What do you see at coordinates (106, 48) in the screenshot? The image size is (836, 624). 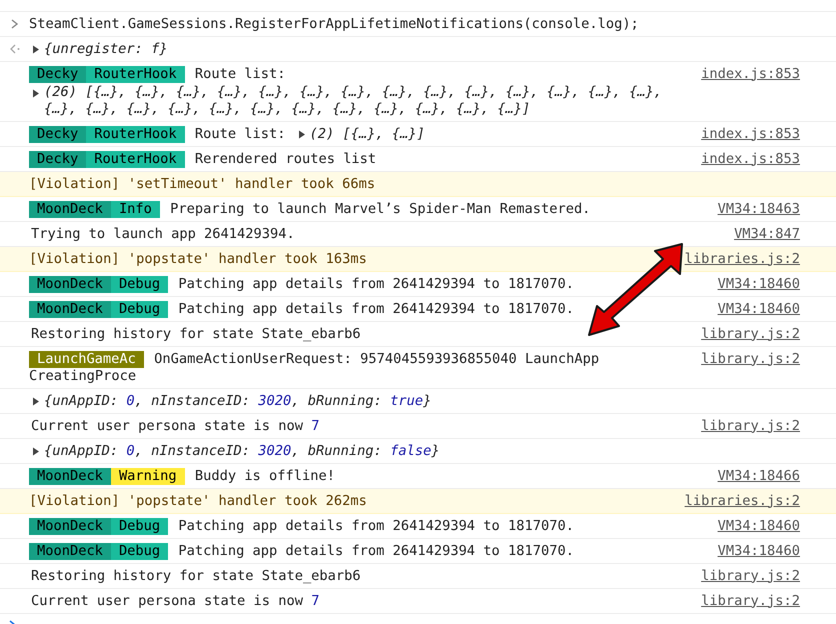 I see `object-preview: {unregister: f}` at bounding box center [106, 48].